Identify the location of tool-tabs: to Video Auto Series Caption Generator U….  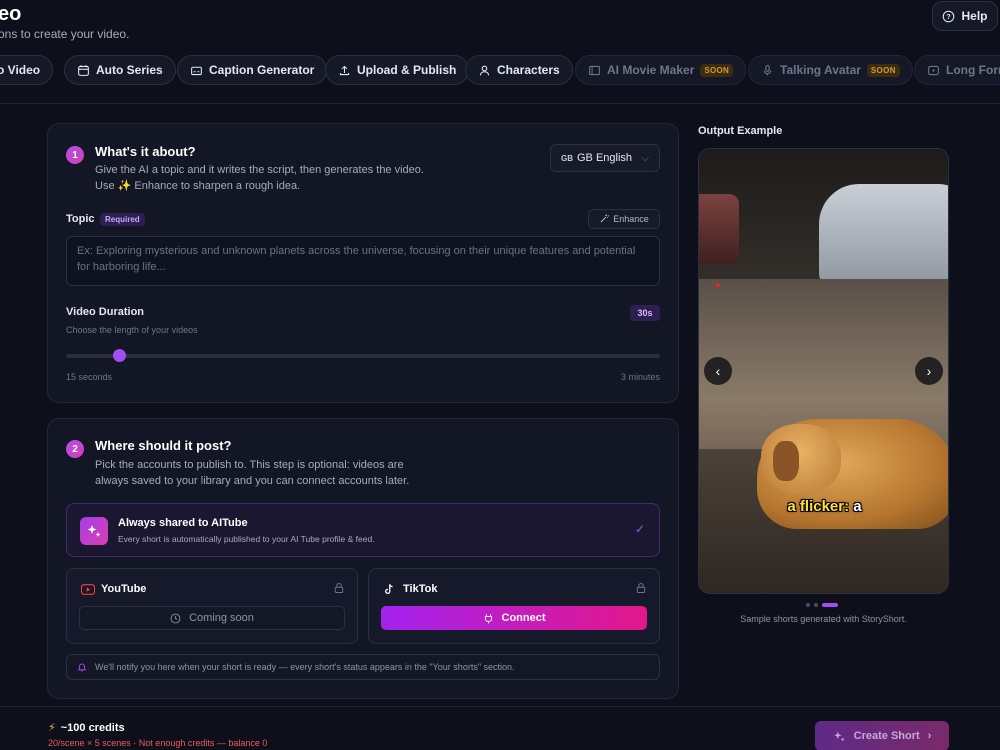
(500, 70).